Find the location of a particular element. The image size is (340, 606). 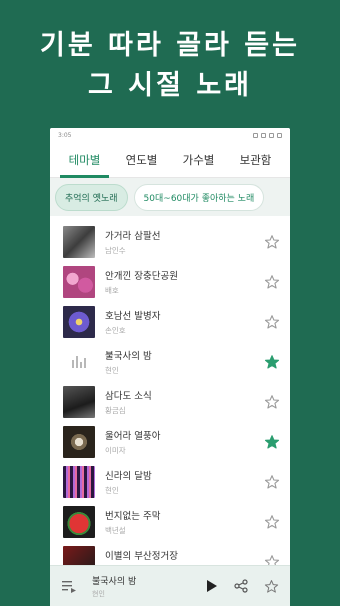

song-meta: 안개낀 장충단공원배호 is located at coordinates (179, 282).